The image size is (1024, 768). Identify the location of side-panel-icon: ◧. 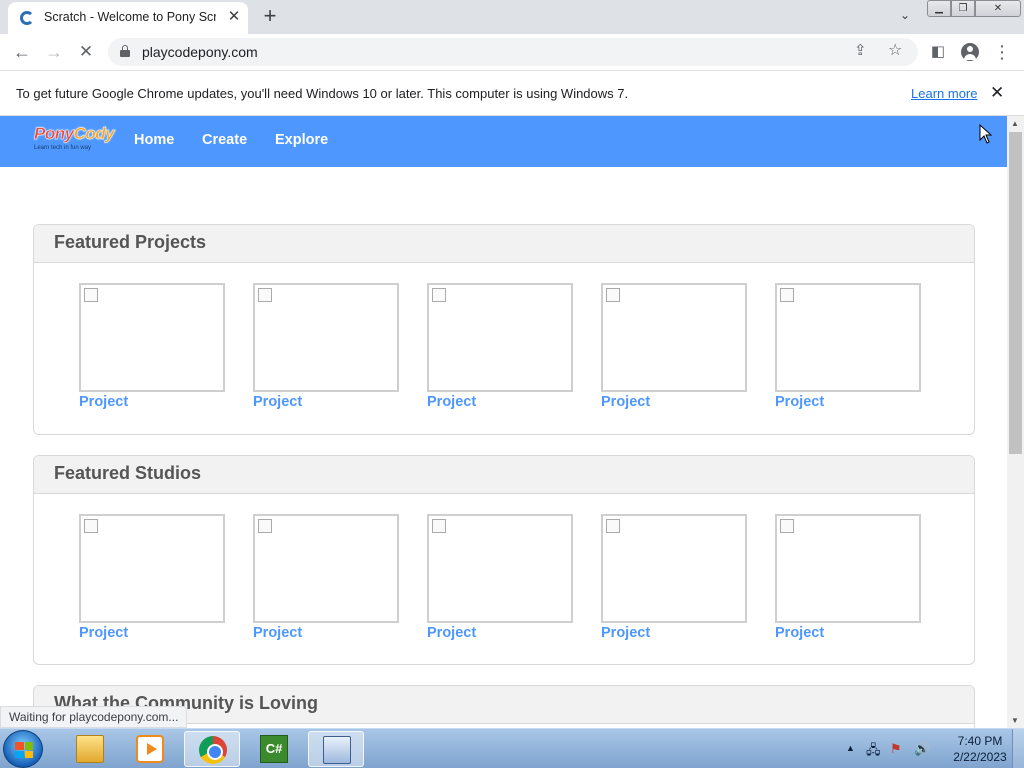
(938, 52).